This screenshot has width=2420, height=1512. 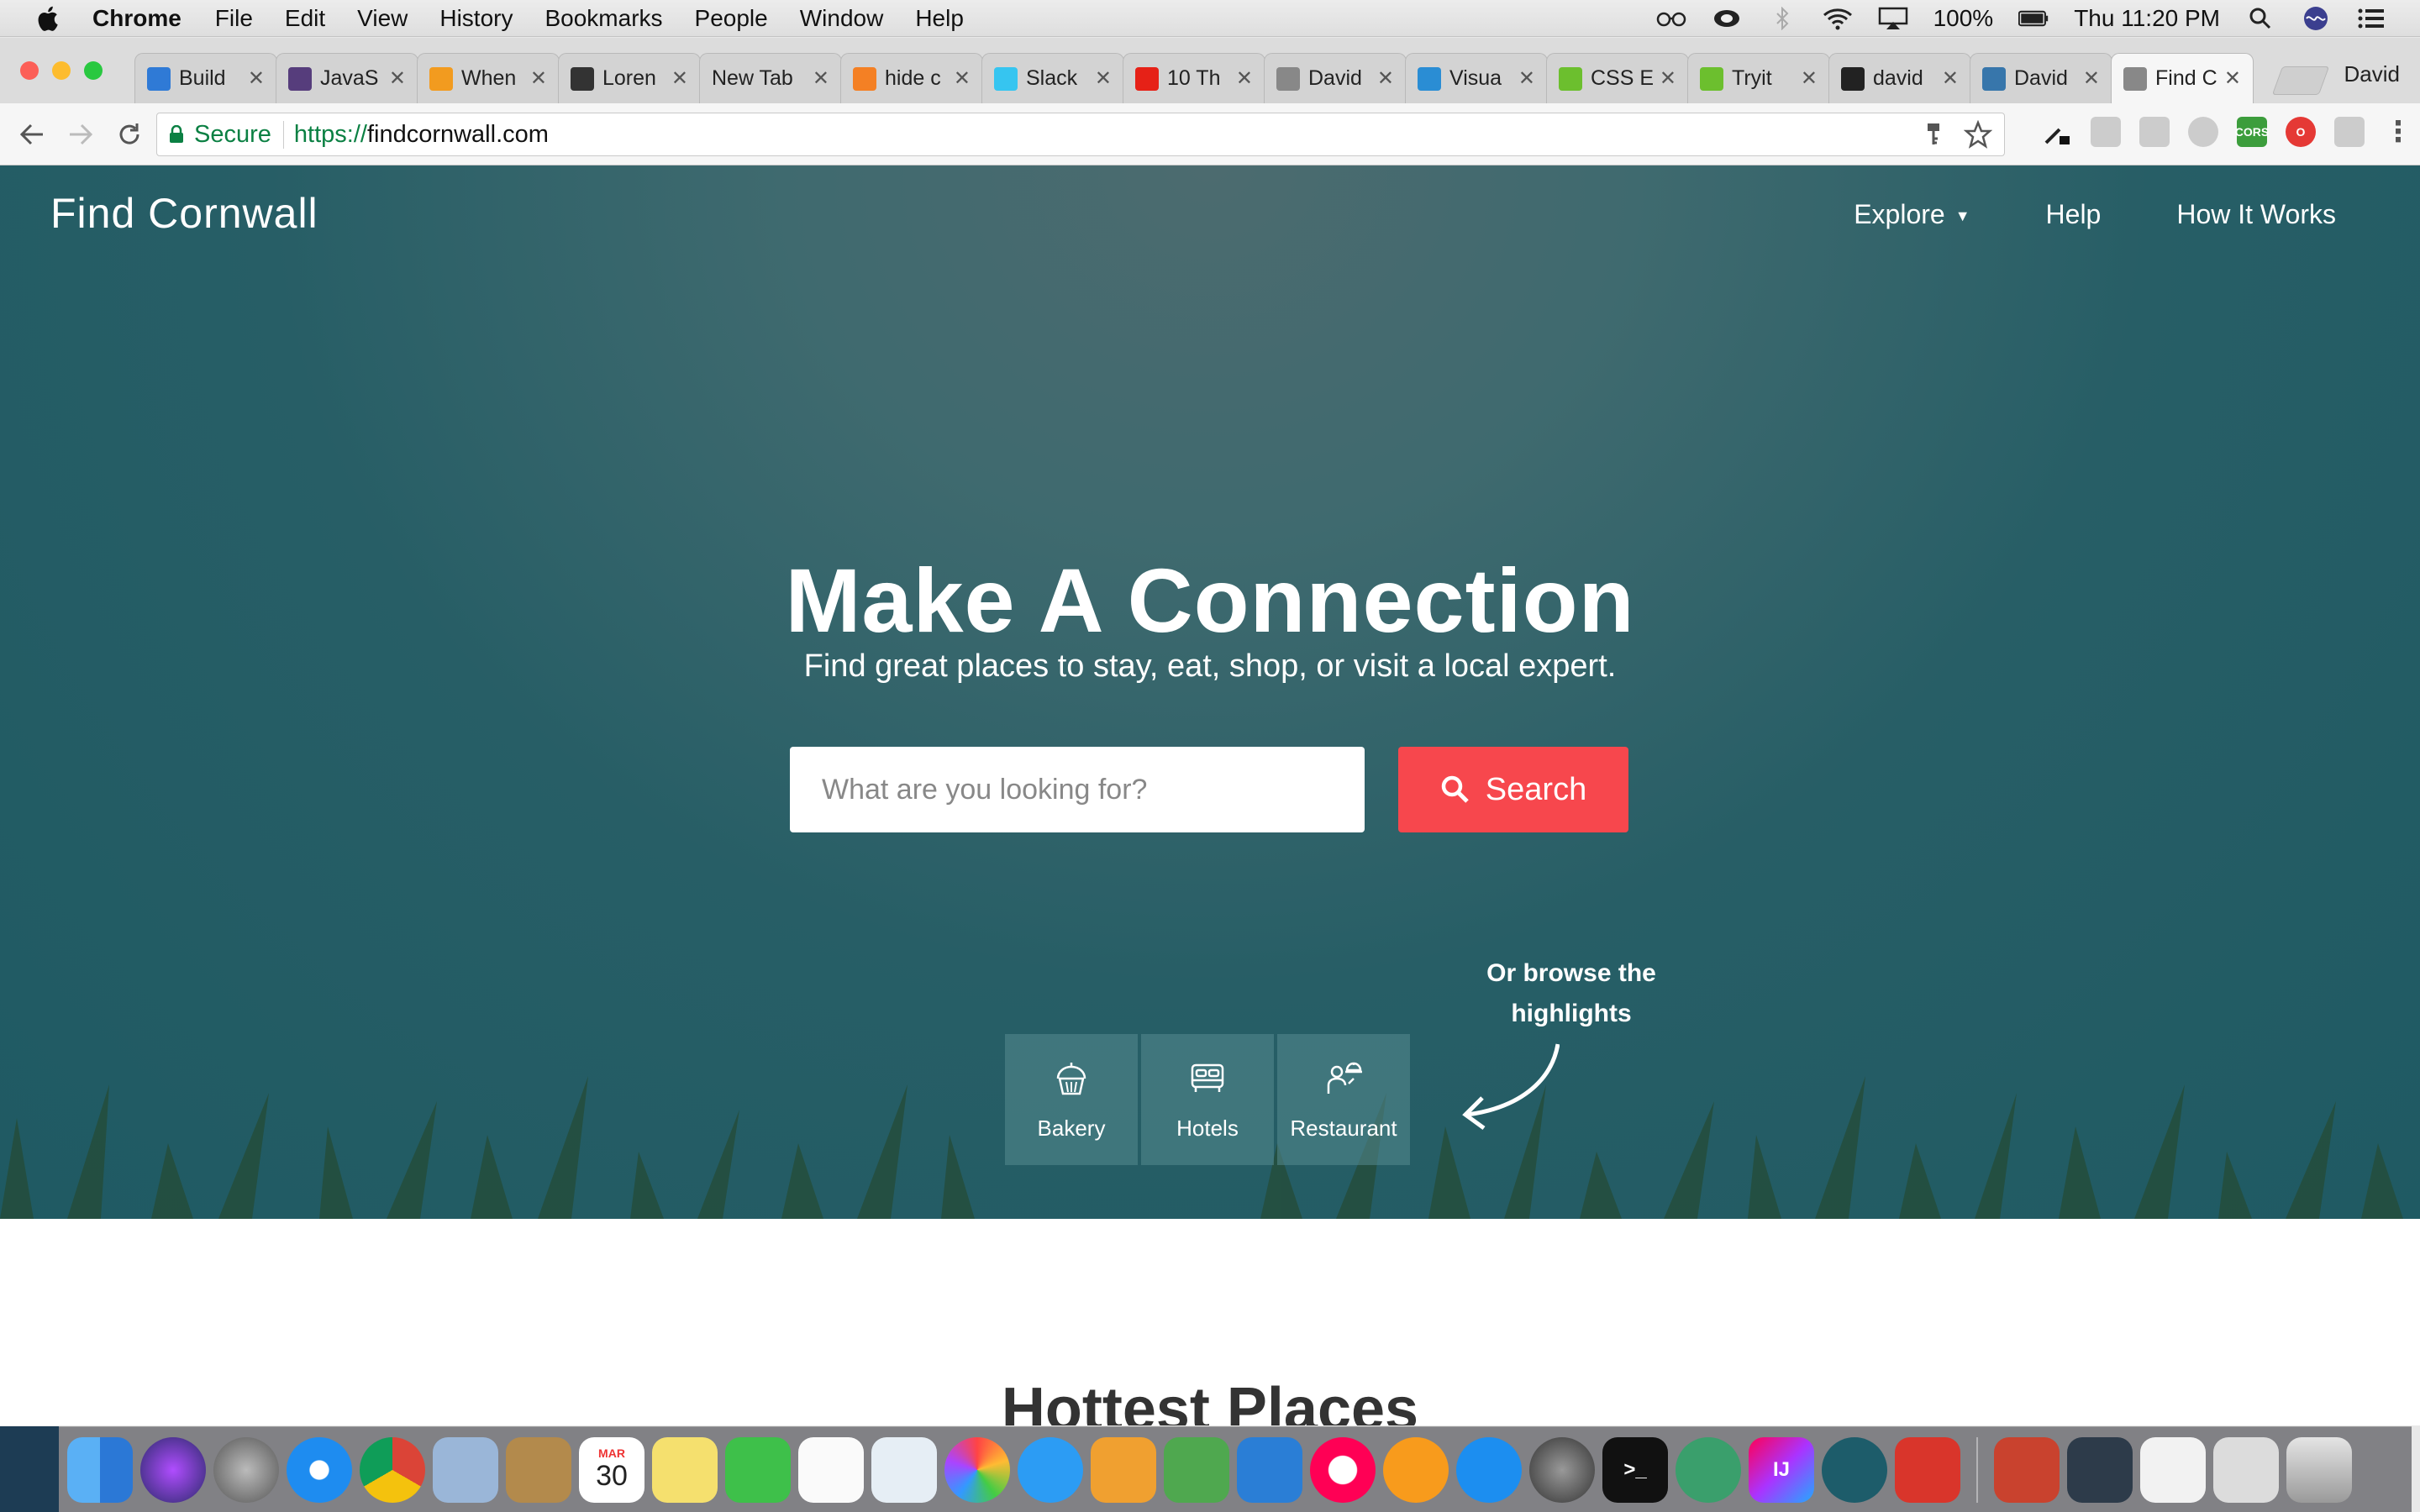 I want to click on address-bar: Secure https:// findcornwall.com, so click(x=1080, y=134).